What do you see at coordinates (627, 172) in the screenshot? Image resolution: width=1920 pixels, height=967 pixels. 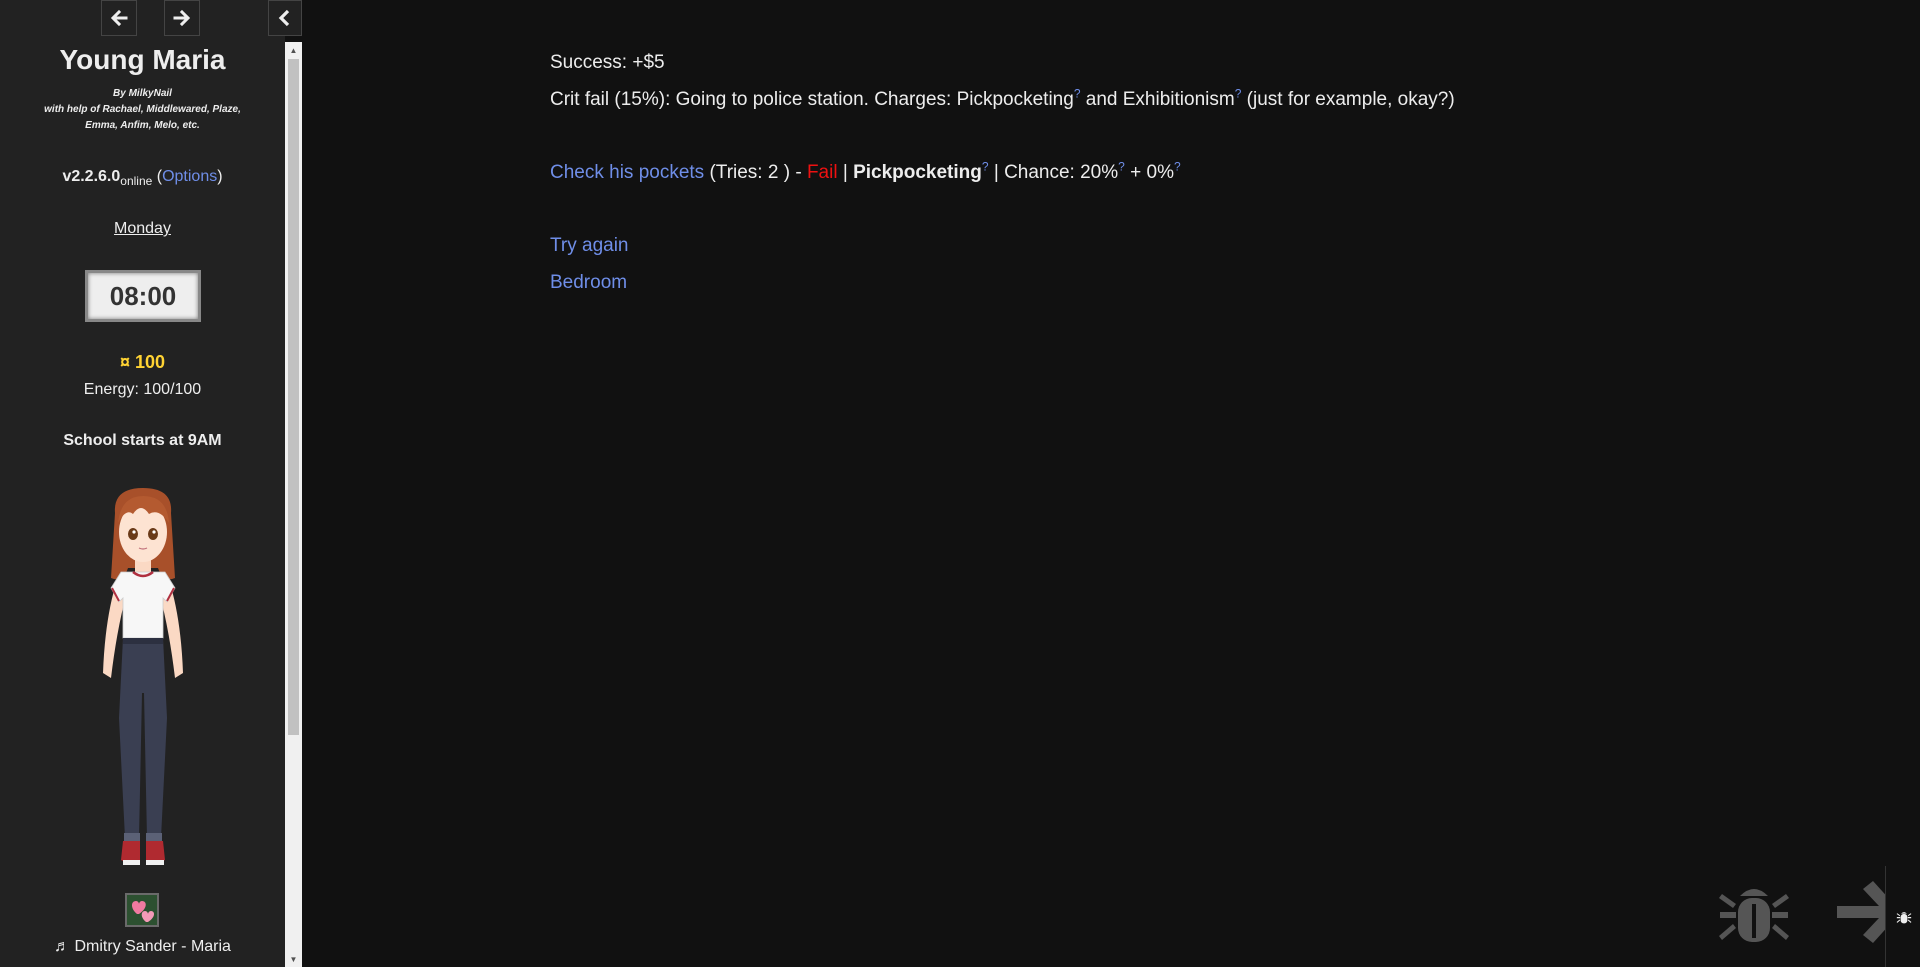 I see `check-pockets-link: Check his pockets` at bounding box center [627, 172].